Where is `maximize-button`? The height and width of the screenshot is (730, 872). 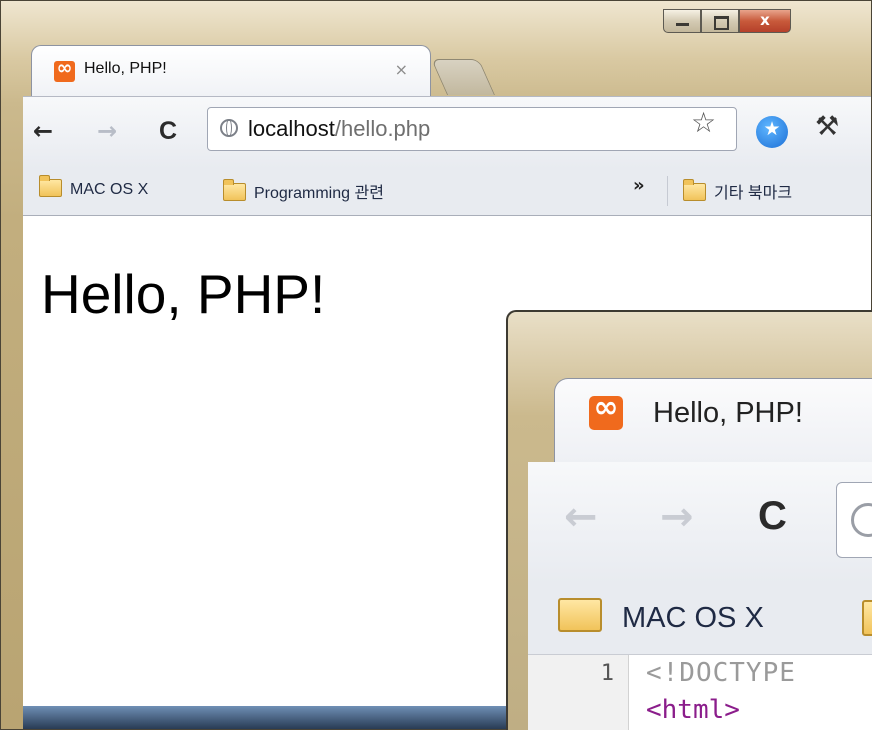
maximize-button is located at coordinates (720, 21).